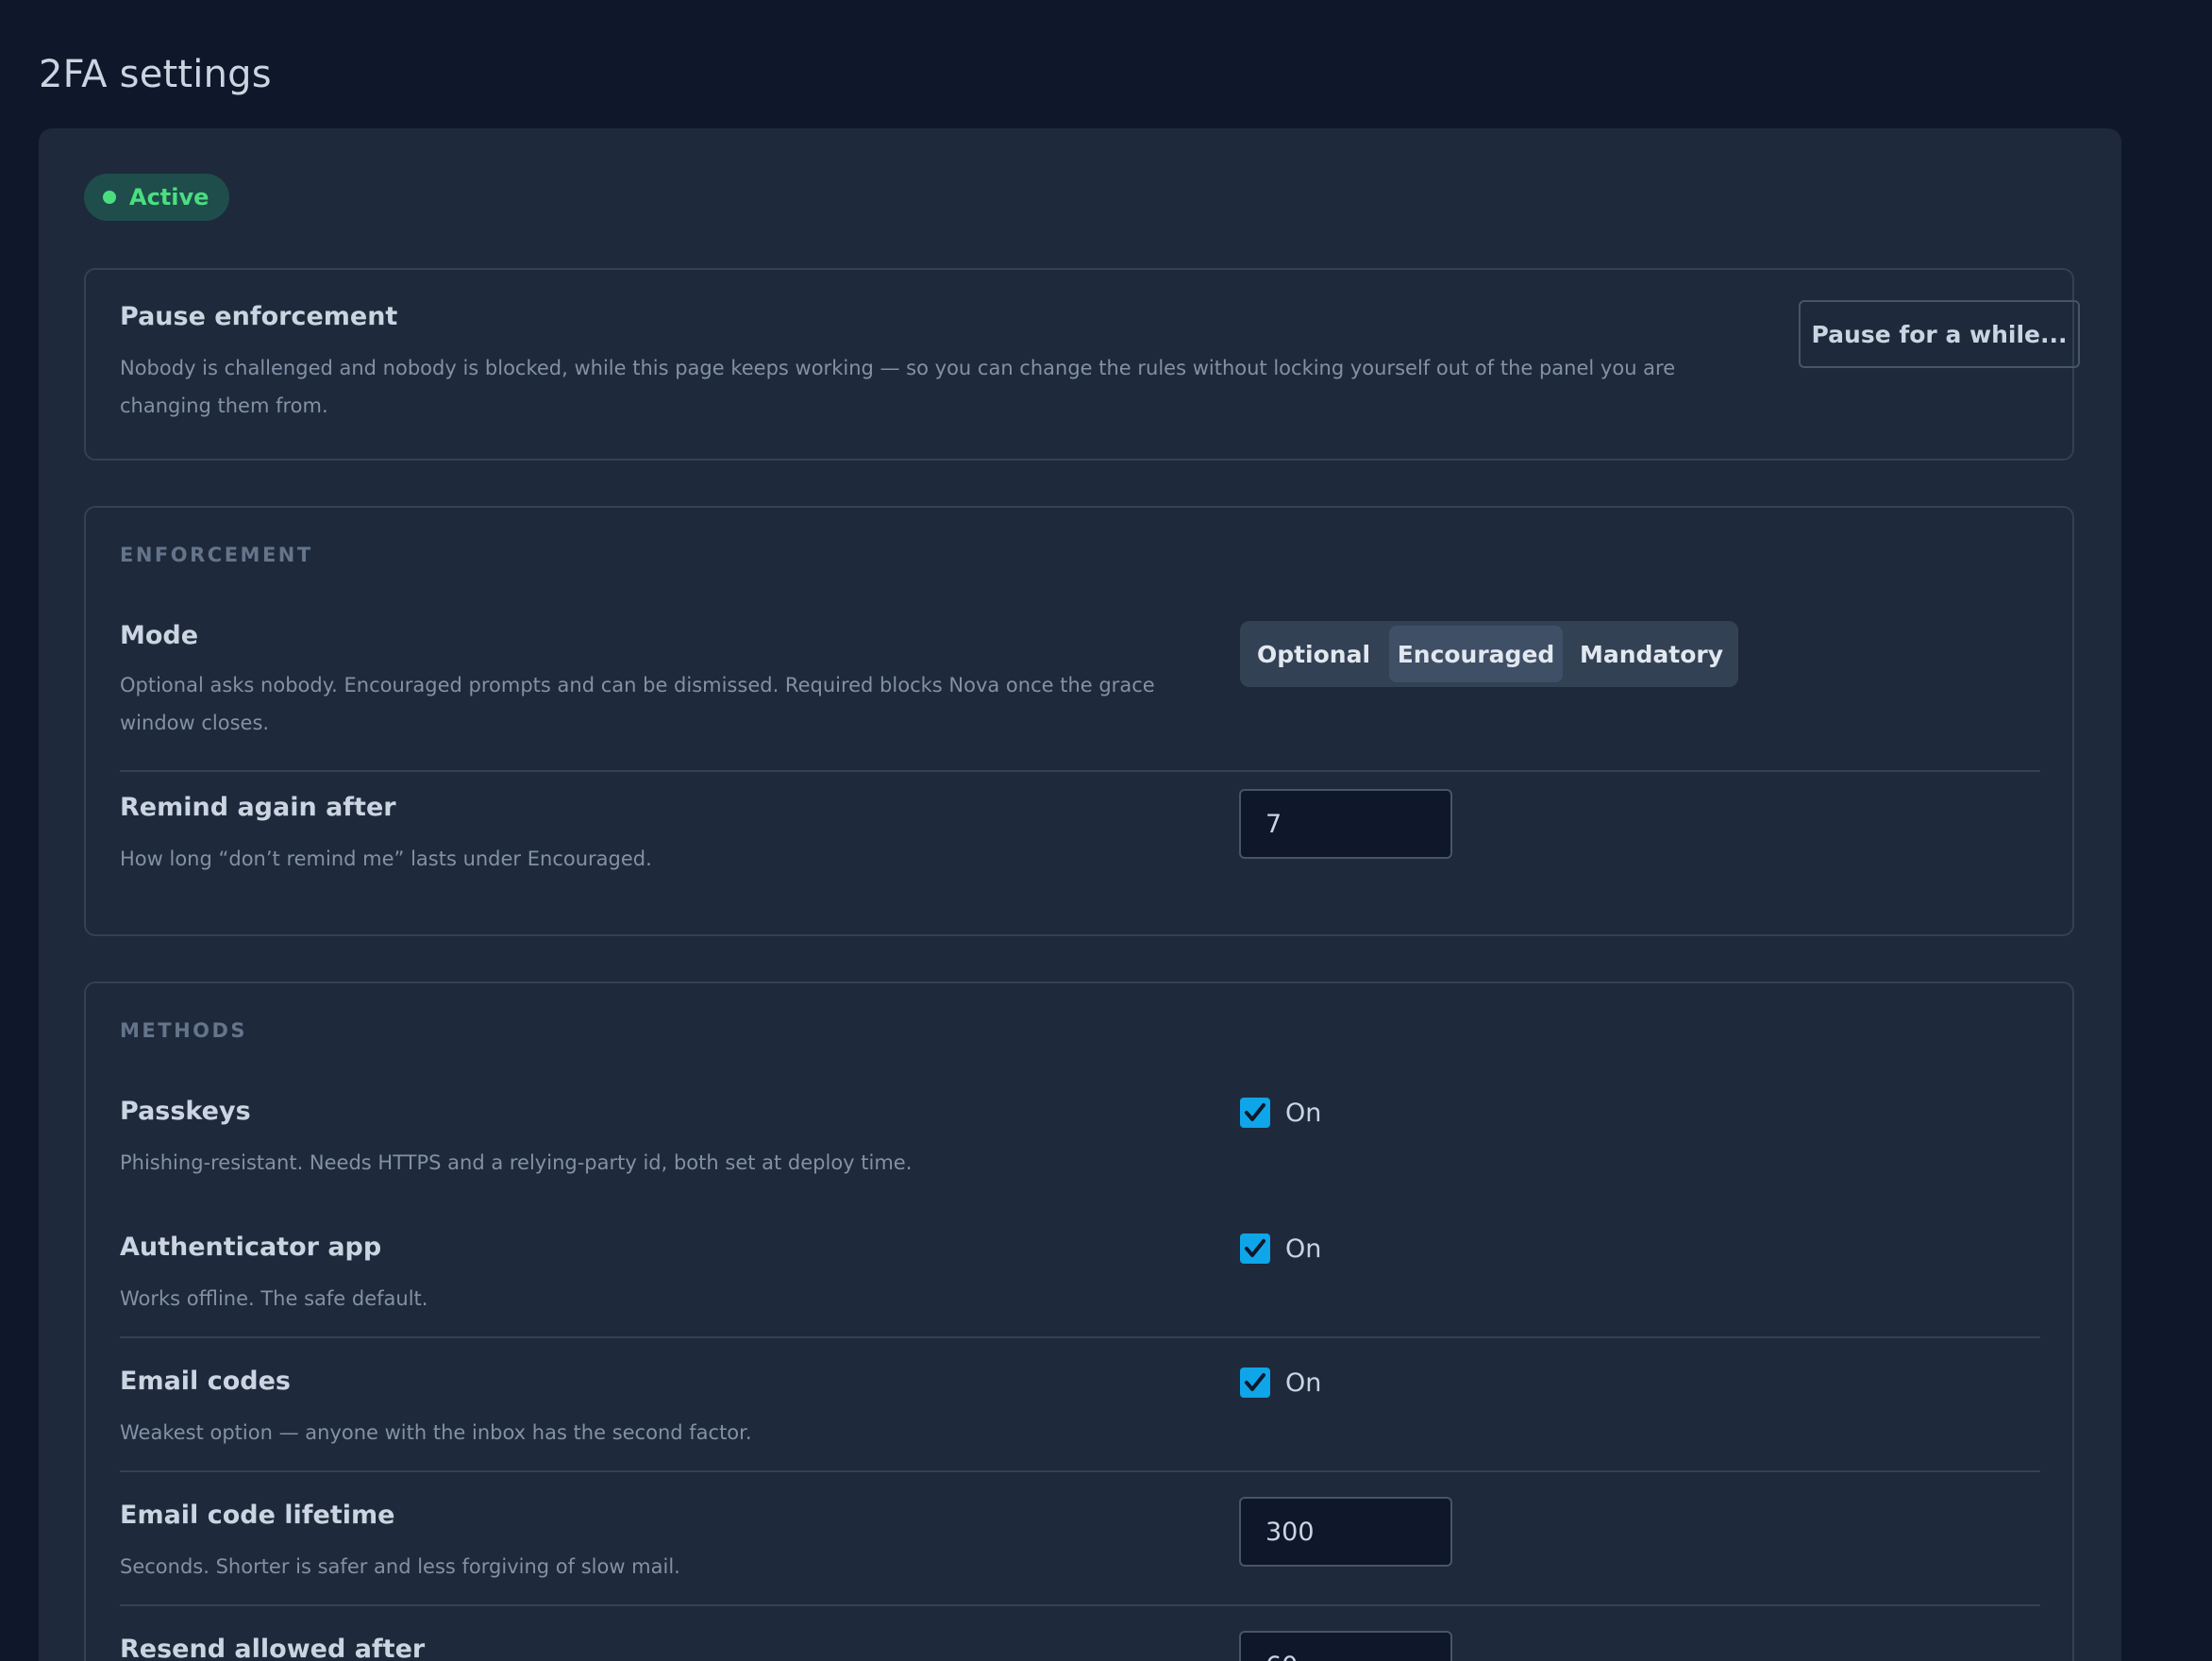 This screenshot has height=1661, width=2212. What do you see at coordinates (110, 198) in the screenshot?
I see `status-dot-icon` at bounding box center [110, 198].